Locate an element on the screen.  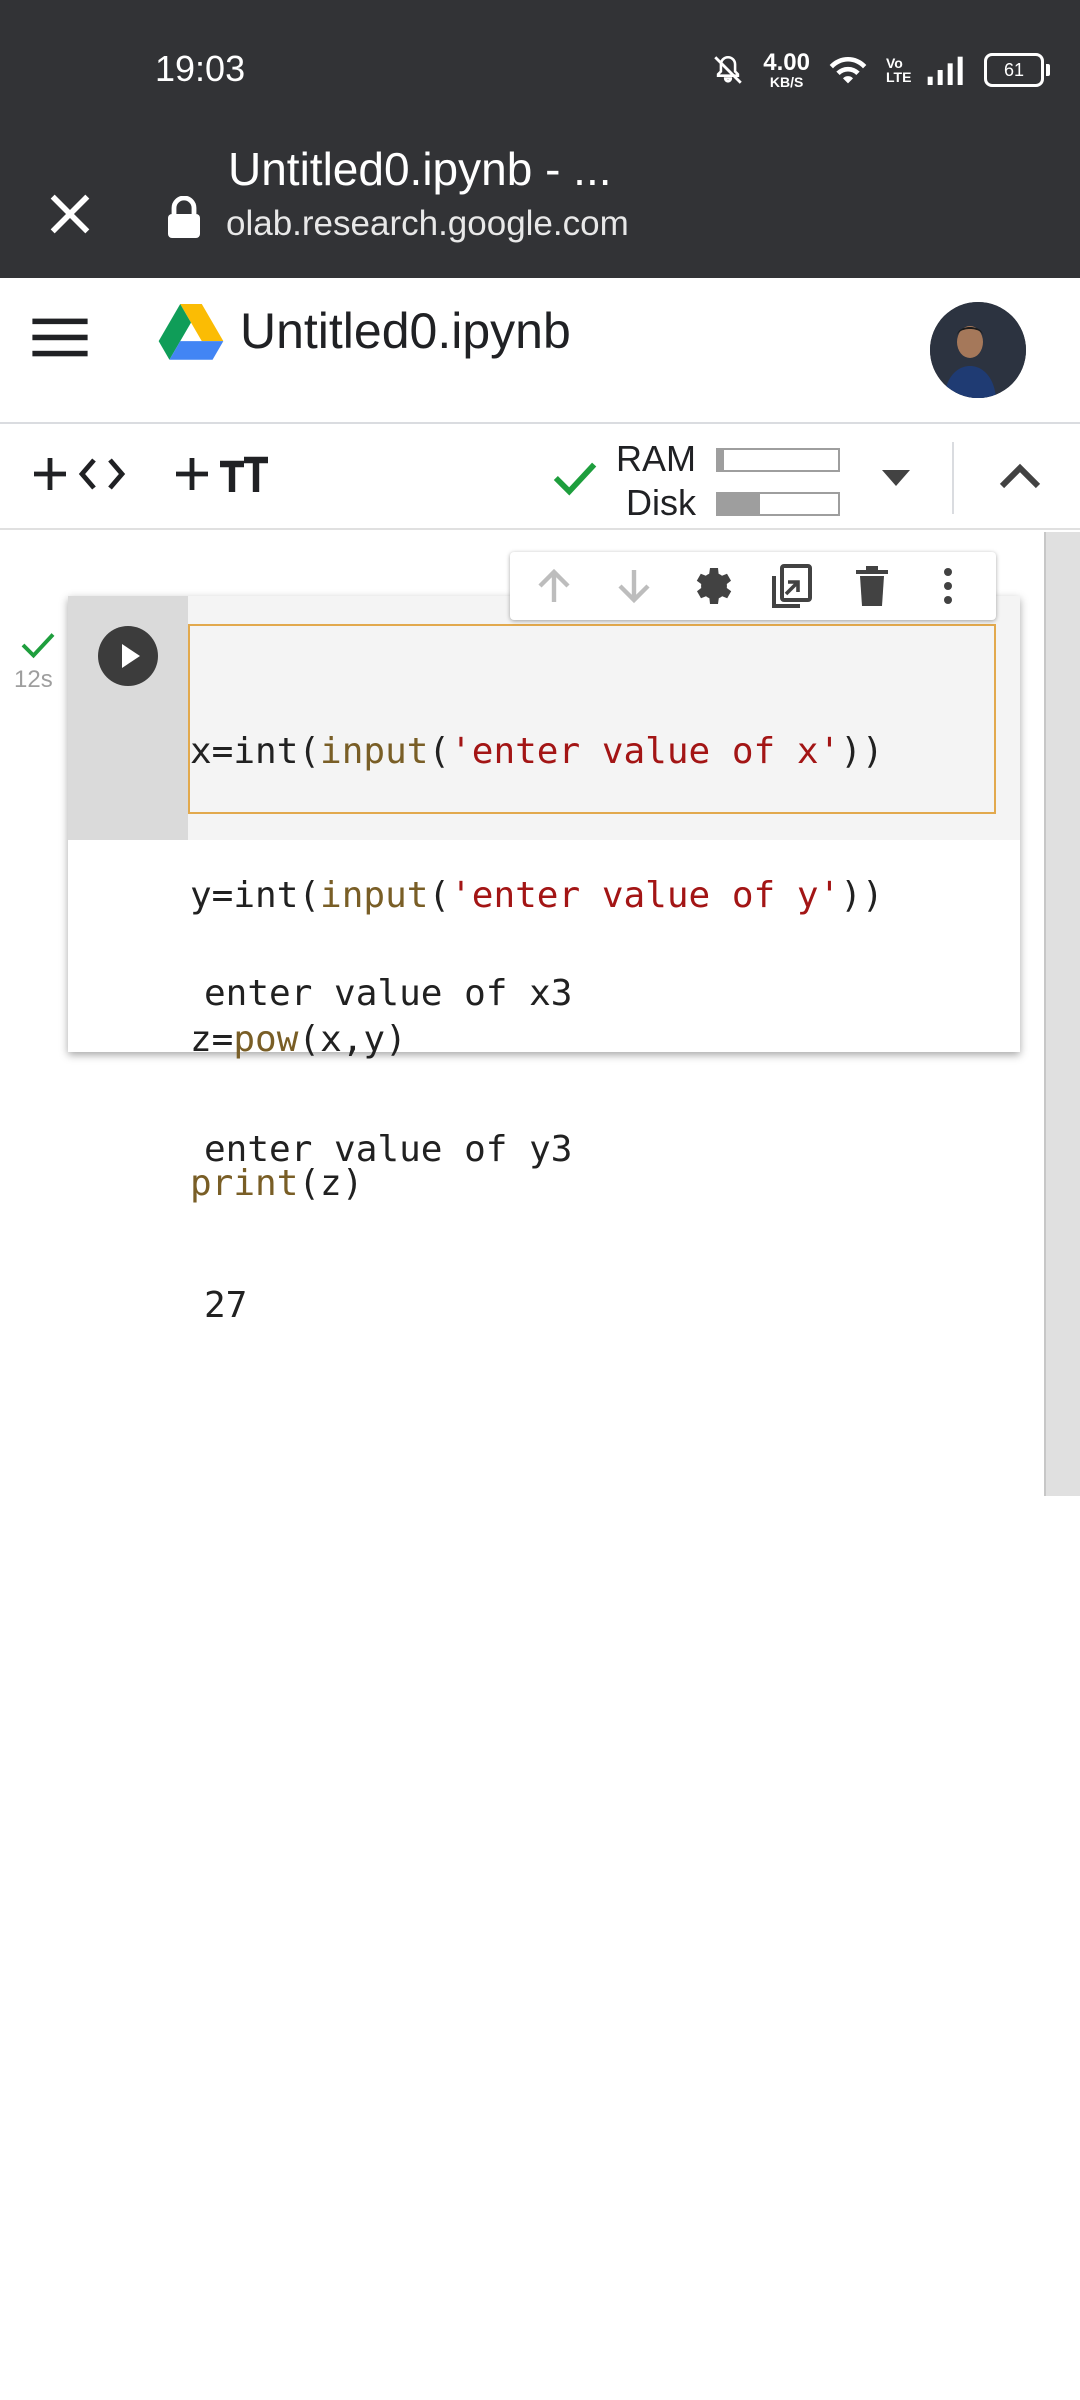
net-speed-value: 4.00 is located at coordinates (786, 62).